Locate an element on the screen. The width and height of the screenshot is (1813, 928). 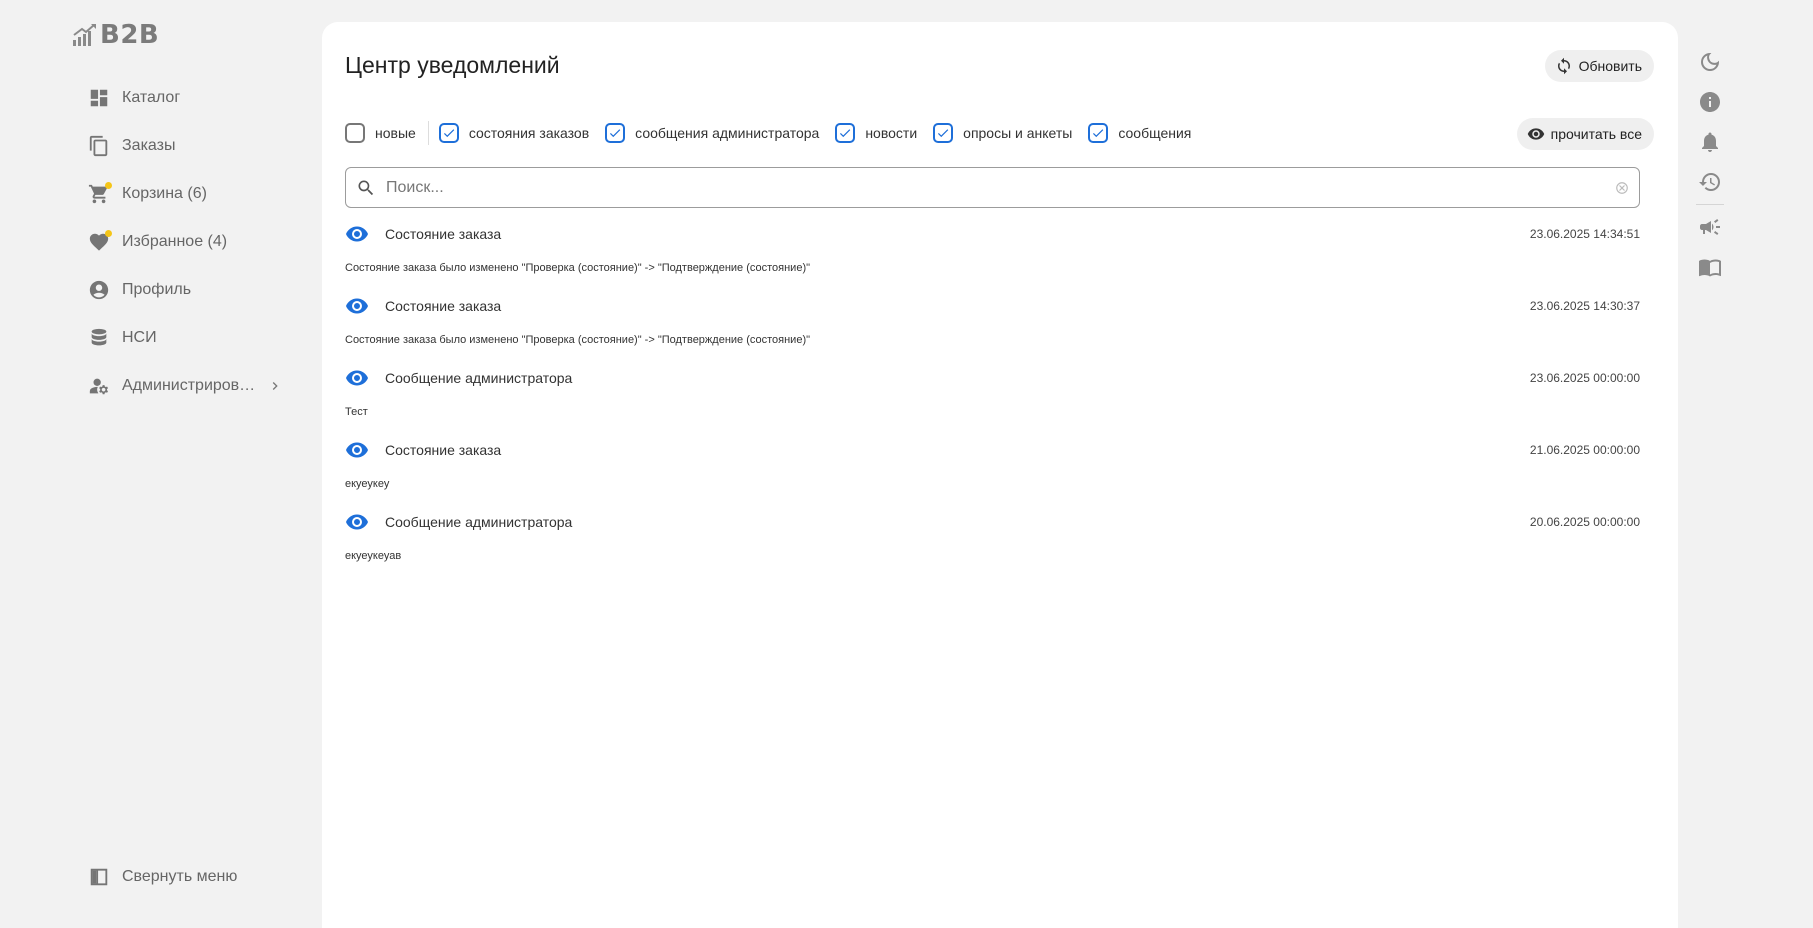
sidebar-item-label: Корзина (6) is located at coordinates (164, 193).